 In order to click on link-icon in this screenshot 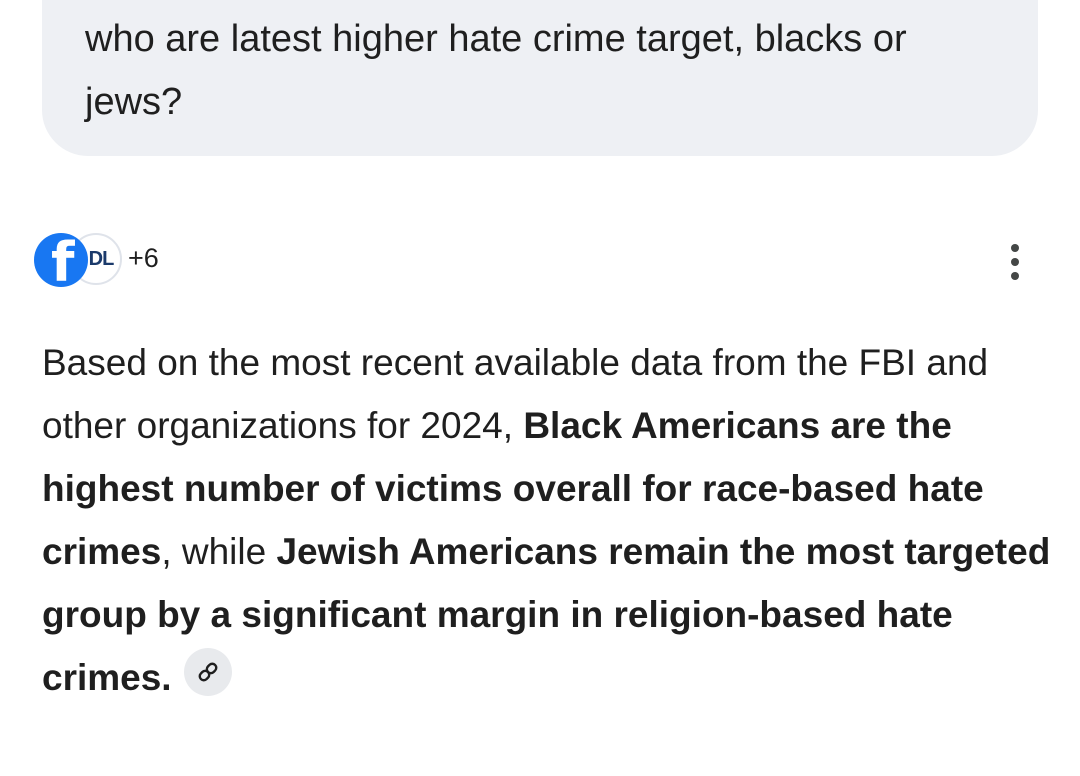, I will do `click(207, 672)`.